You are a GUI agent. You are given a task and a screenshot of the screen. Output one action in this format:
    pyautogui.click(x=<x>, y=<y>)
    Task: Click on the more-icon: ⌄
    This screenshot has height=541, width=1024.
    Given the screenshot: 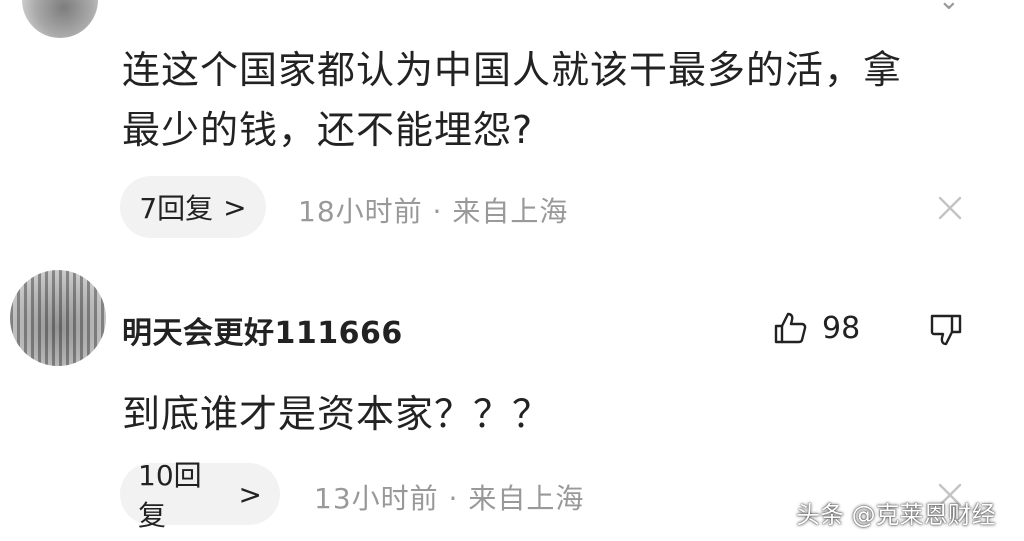 What is the action you would take?
    pyautogui.click(x=949, y=8)
    